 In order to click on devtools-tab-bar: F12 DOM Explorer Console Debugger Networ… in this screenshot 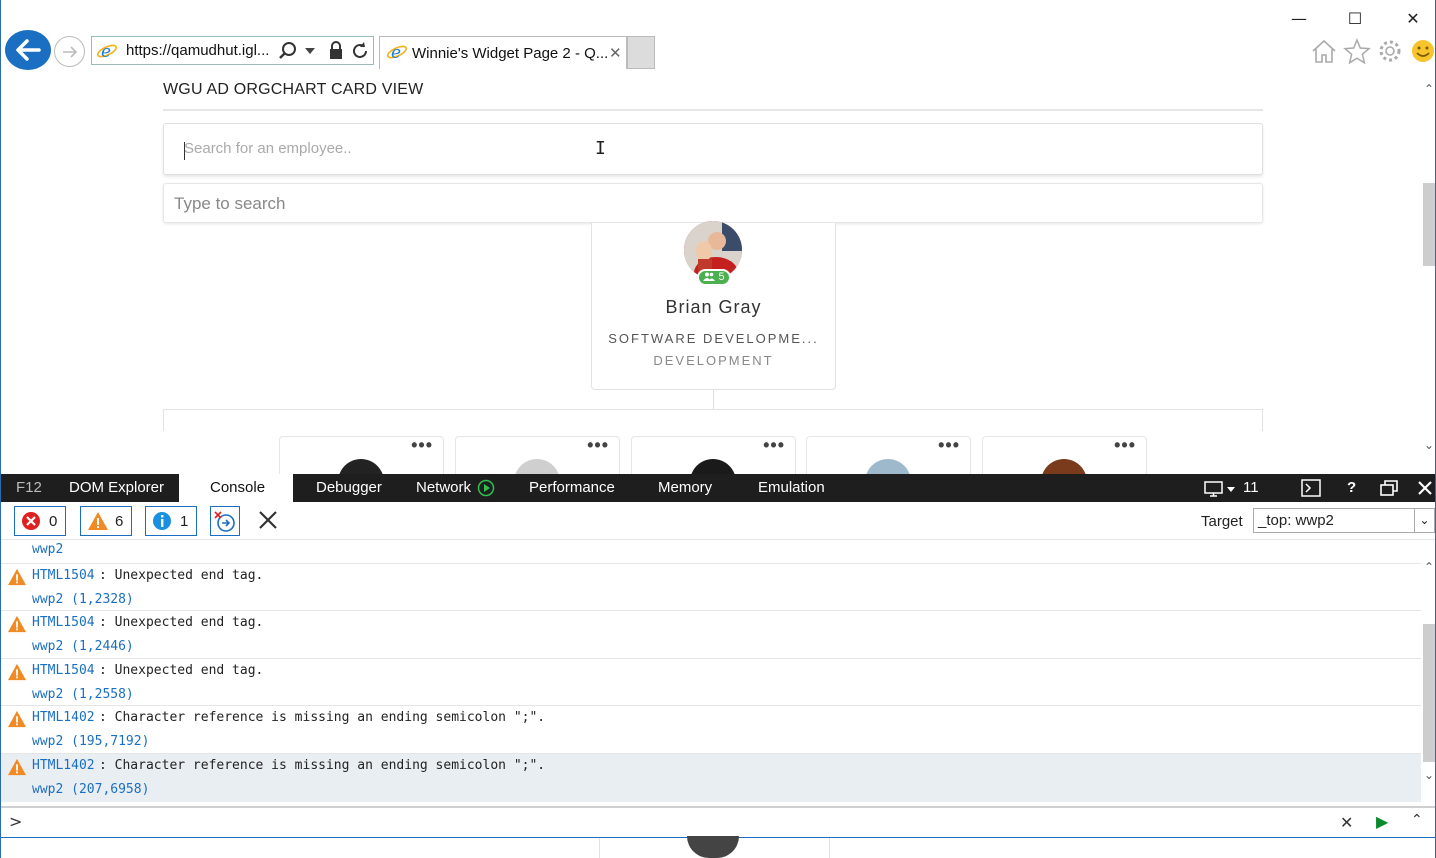, I will do `click(718, 488)`.